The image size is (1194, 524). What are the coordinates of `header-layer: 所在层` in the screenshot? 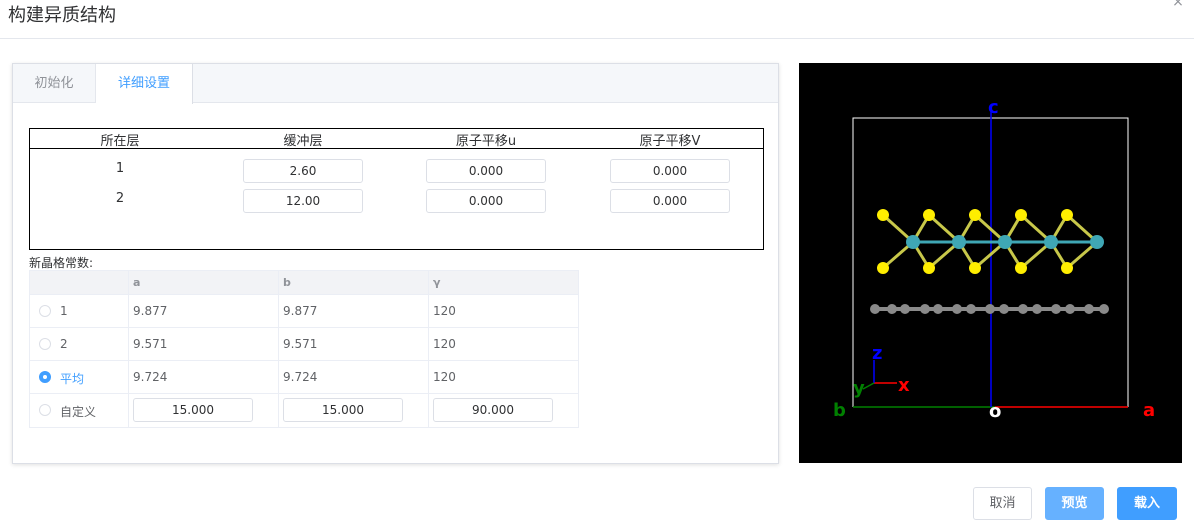 It's located at (120, 141).